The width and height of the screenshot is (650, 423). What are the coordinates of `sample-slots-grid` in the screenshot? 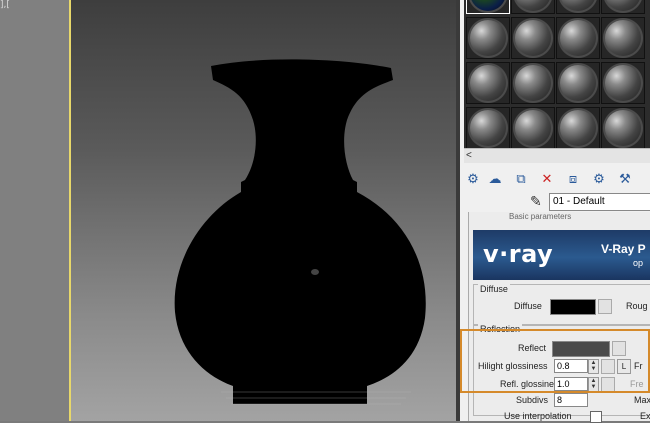 It's located at (557, 74).